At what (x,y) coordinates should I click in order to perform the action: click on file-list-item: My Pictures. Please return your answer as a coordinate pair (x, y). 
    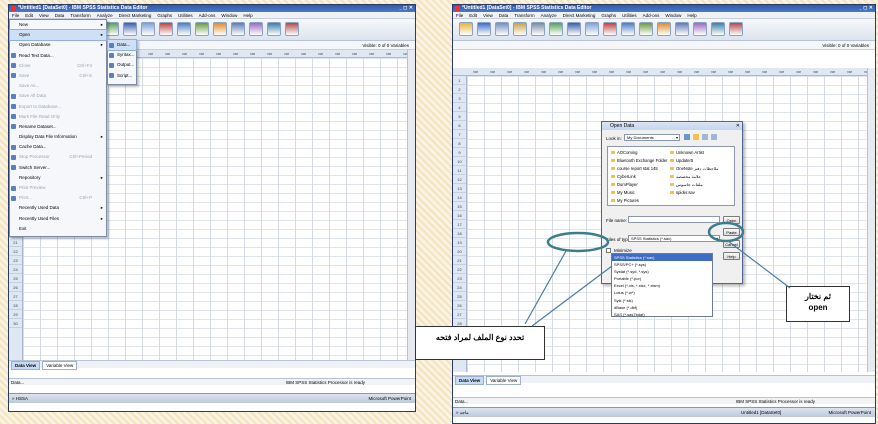
    Looking at the image, I should click on (625, 200).